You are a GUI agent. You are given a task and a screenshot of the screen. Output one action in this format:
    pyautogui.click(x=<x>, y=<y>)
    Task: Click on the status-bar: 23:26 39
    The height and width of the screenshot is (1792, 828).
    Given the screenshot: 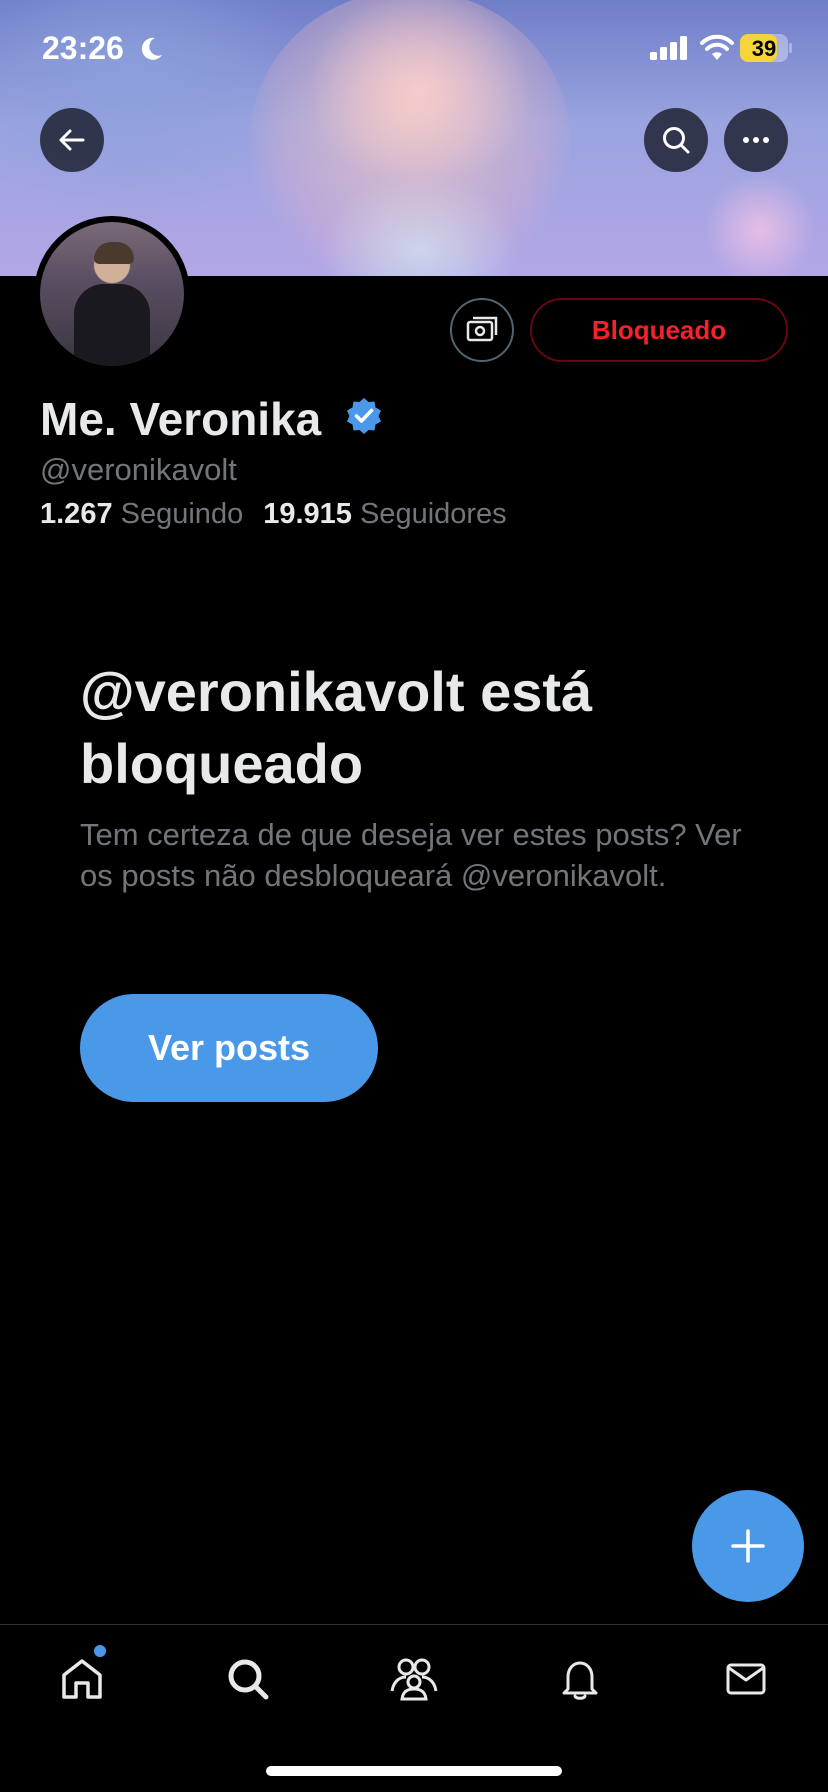 What is the action you would take?
    pyautogui.click(x=414, y=50)
    